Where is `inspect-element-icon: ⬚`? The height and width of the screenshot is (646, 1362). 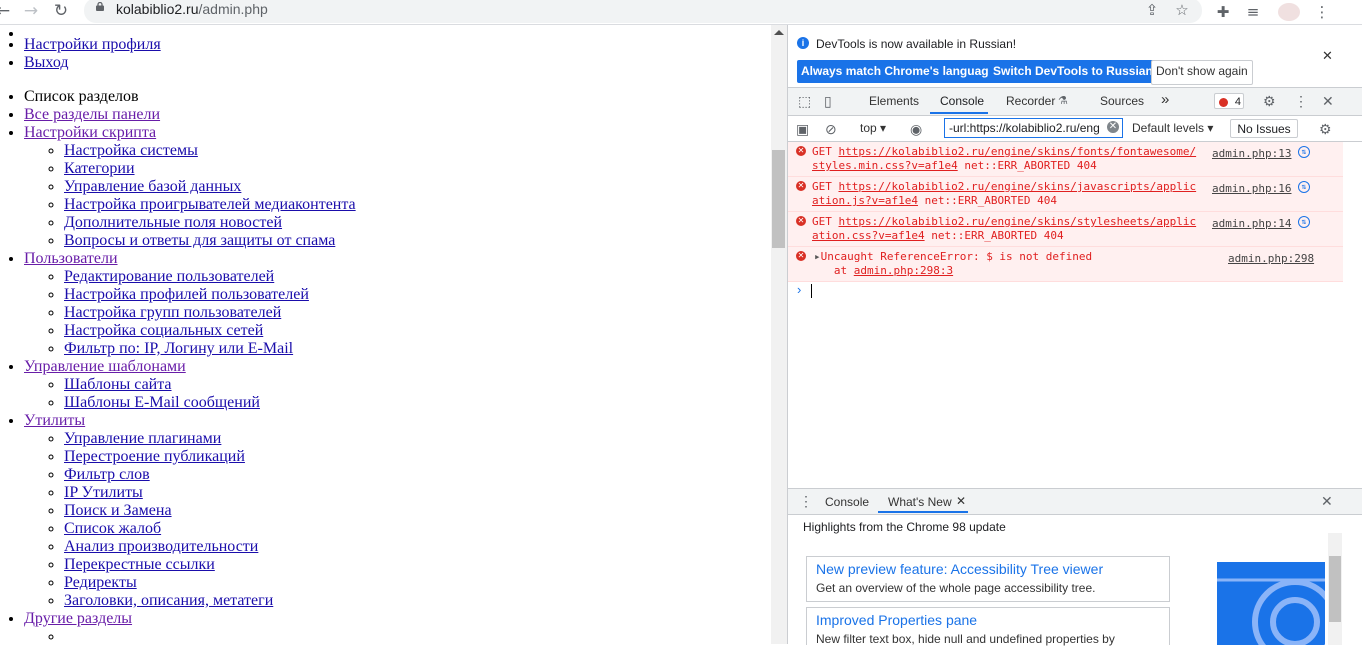
inspect-element-icon: ⬚ is located at coordinates (804, 101).